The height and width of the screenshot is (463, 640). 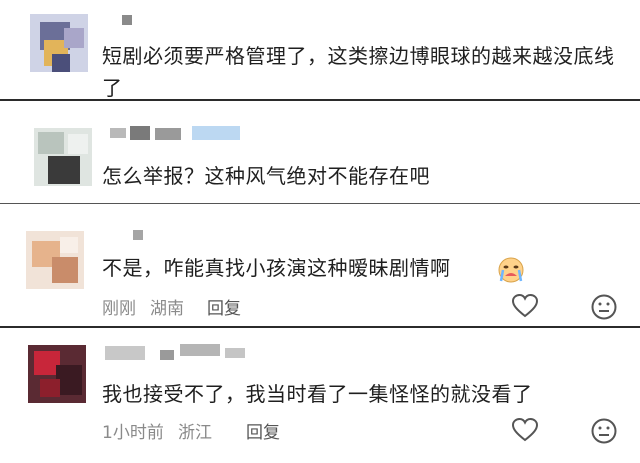 I want to click on comment-text: 怎么举报？这种风气绝对不能存在吧, so click(x=266, y=176).